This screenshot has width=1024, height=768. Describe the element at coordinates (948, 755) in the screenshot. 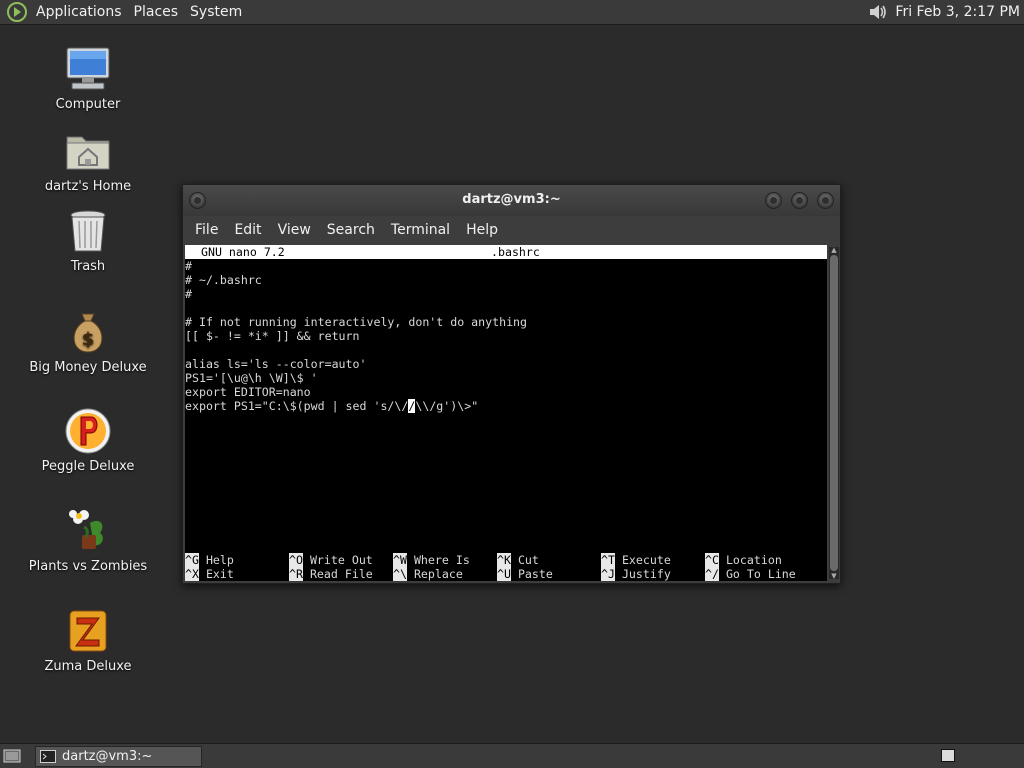

I see `workspace-switcher` at that location.